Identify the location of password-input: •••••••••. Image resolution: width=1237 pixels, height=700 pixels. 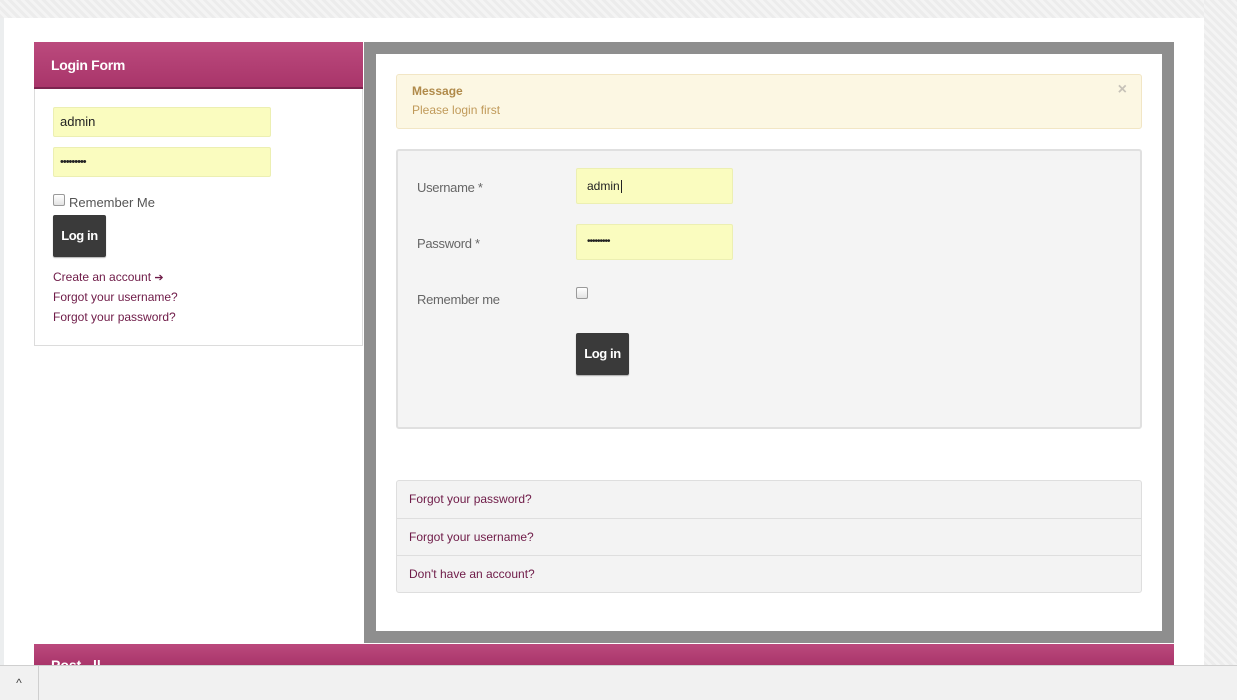
(654, 242).